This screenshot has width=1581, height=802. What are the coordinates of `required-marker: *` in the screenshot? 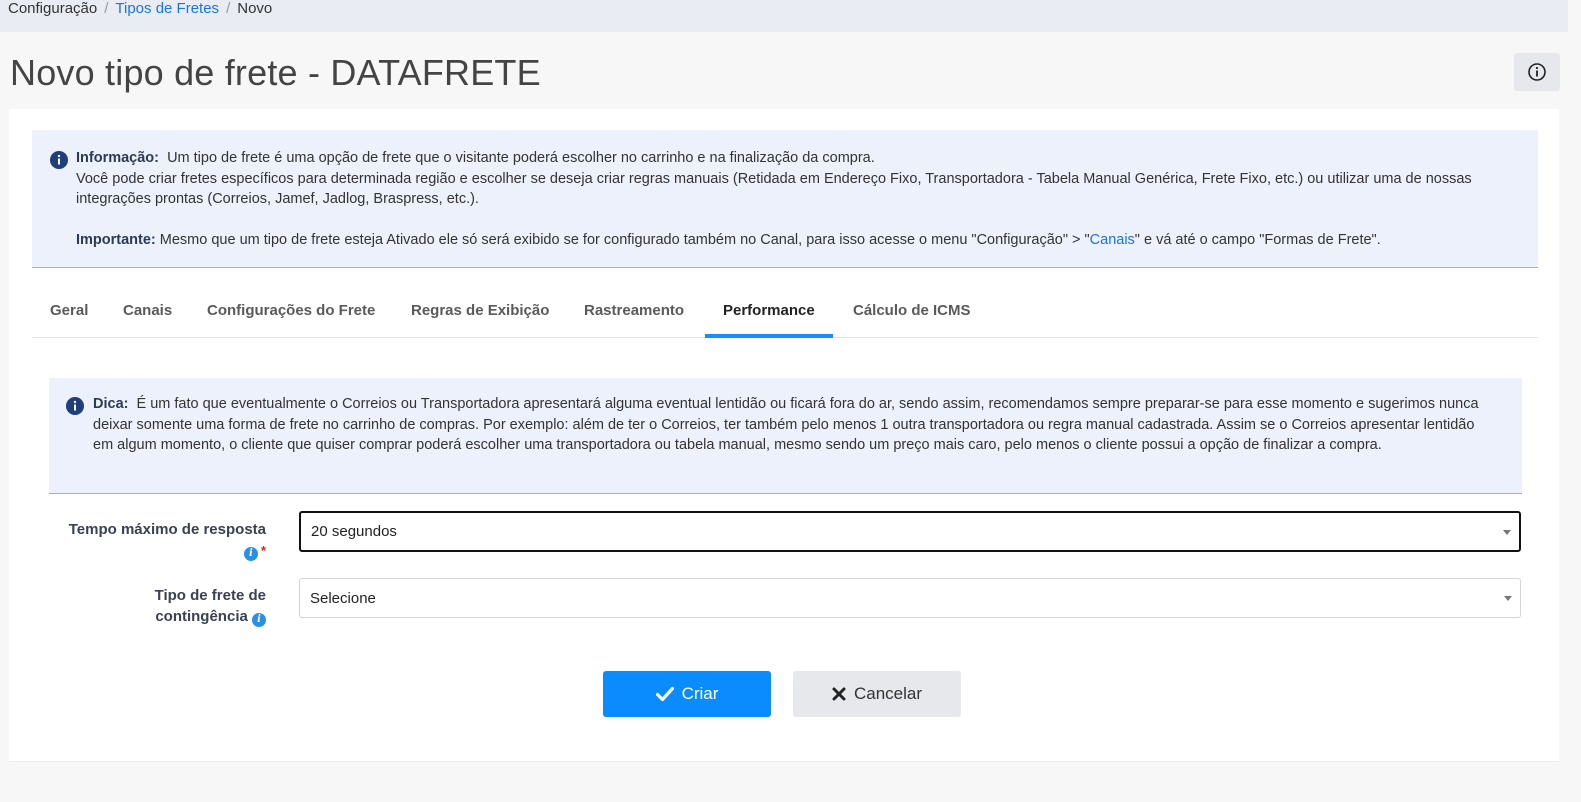 It's located at (263, 550).